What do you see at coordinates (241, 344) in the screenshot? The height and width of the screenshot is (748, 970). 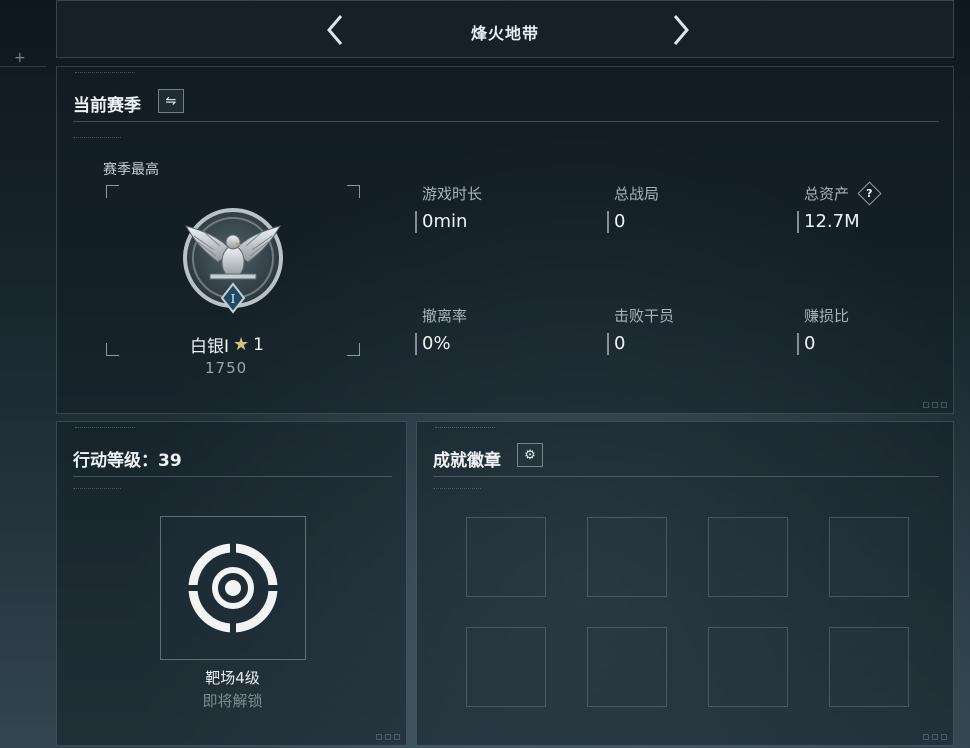 I see `star-icon: ★` at bounding box center [241, 344].